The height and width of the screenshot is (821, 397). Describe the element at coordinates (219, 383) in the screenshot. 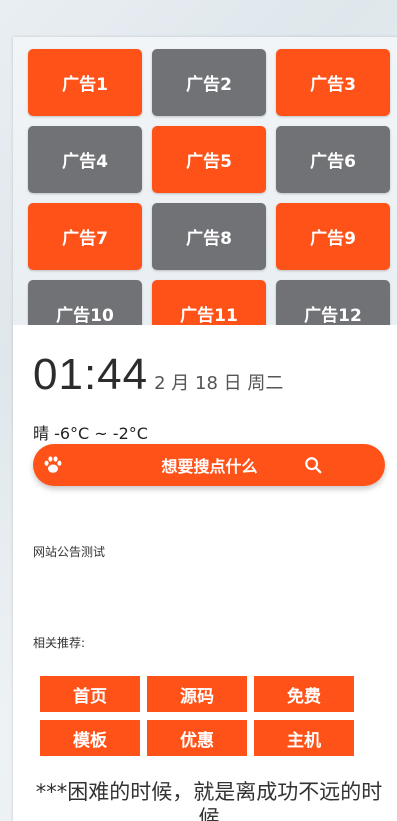

I see `clock-date: 2 月 18 日 周二` at that location.